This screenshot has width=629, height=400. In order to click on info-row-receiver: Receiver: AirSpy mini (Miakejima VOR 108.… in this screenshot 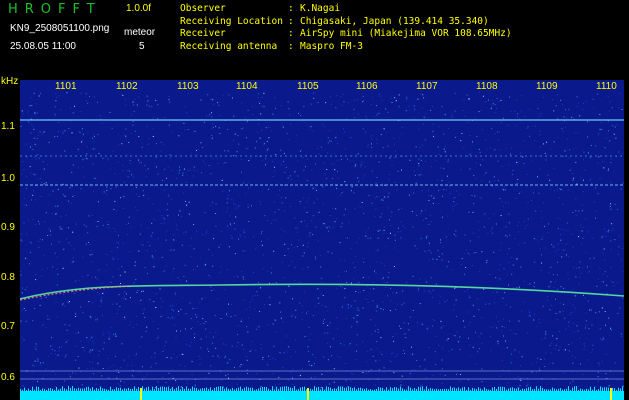, I will do `click(346, 33)`.